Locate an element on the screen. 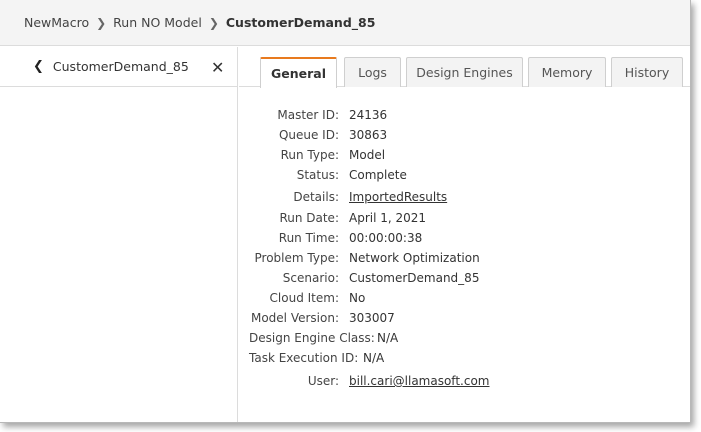  detail-row-scenario: Scenario: CustomerDemand_85 is located at coordinates (240, 280).